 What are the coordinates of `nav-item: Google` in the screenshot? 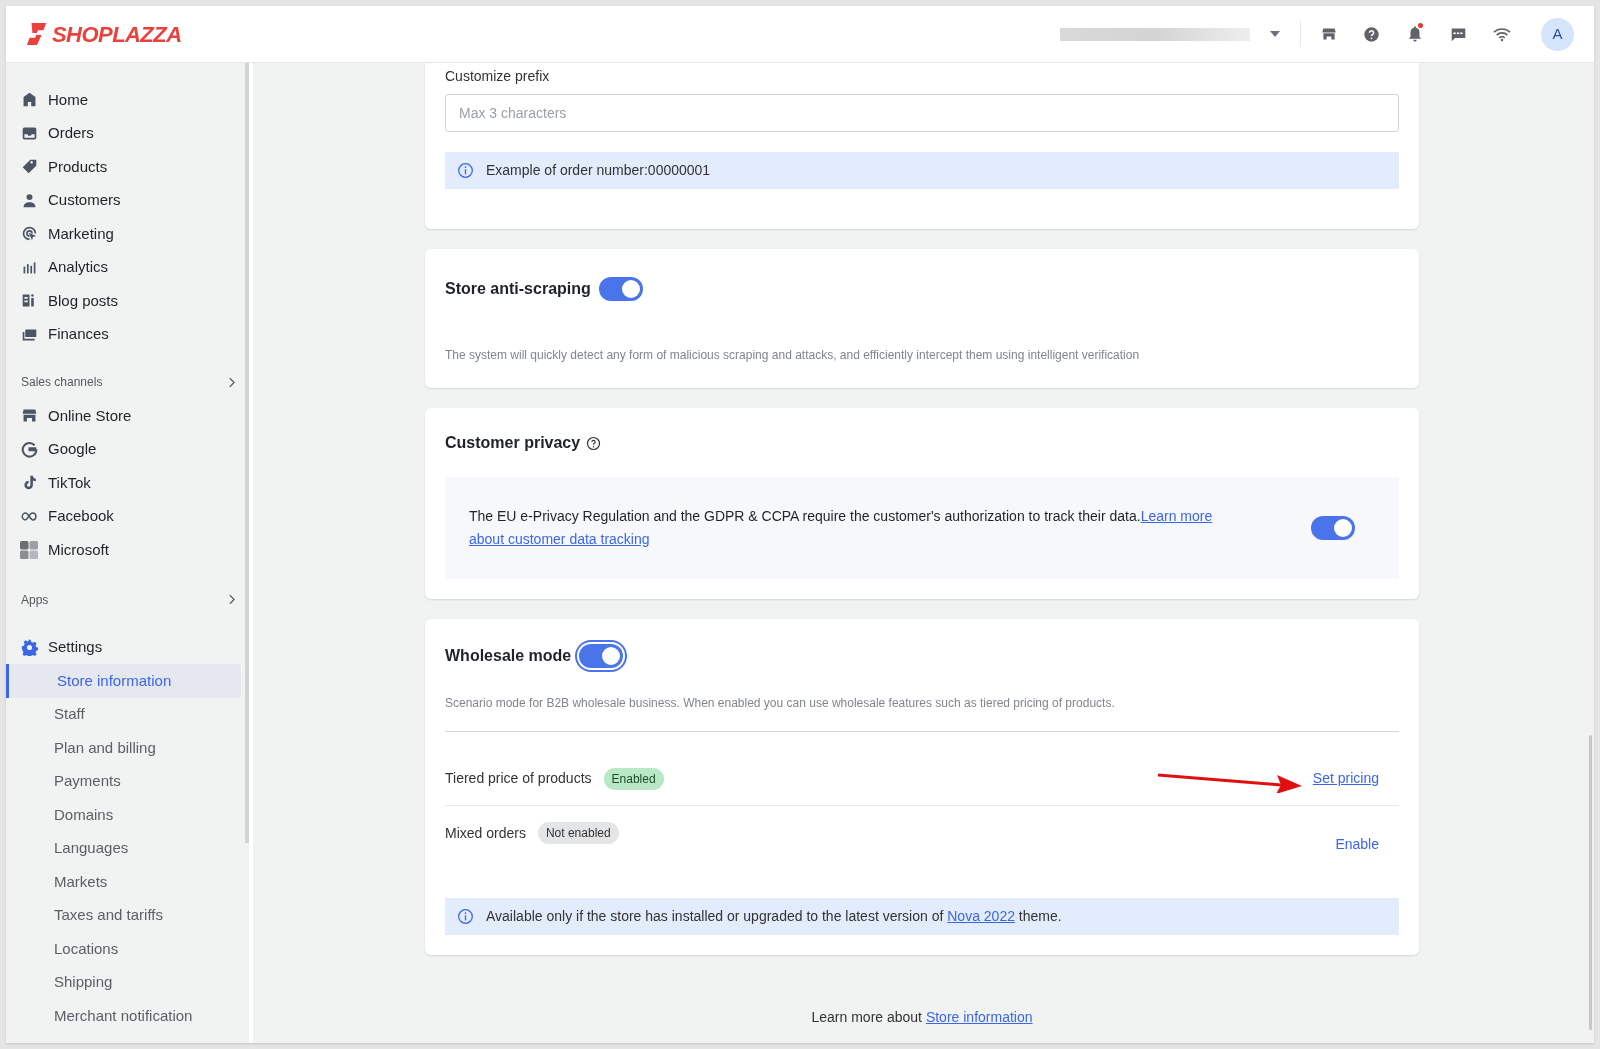 It's located at (127, 449).